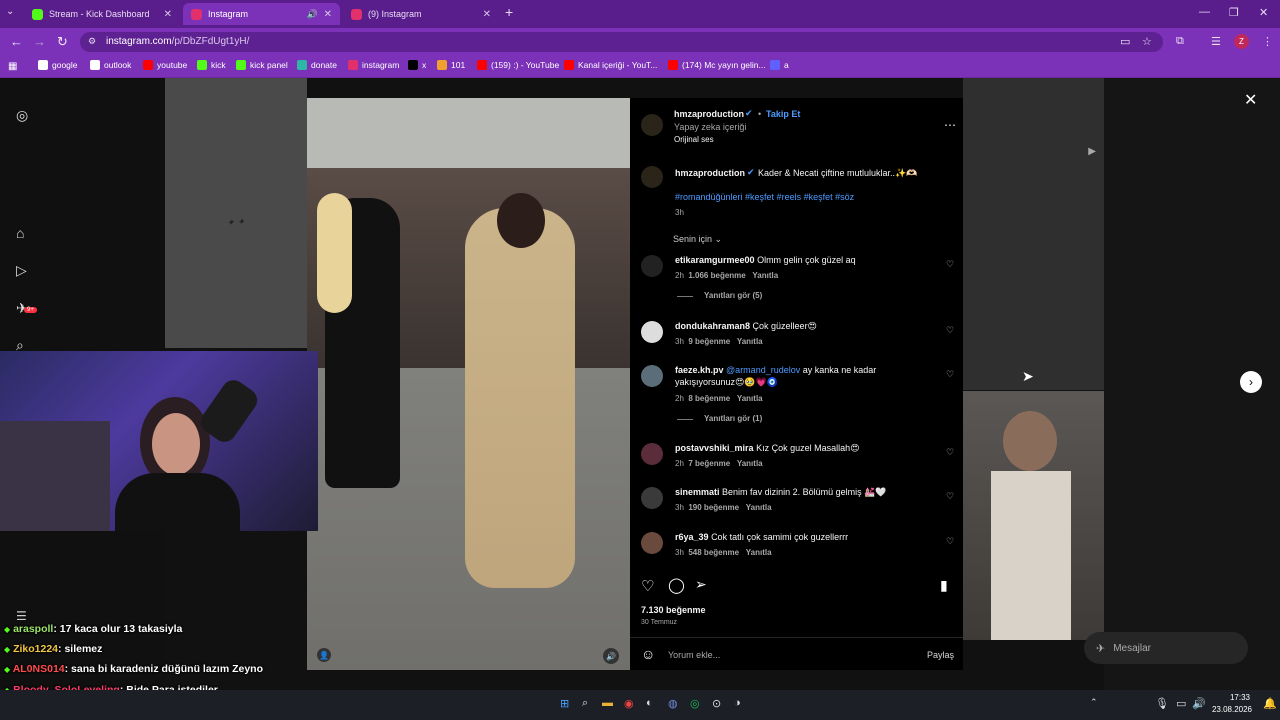  I want to click on obs-icon: ⊙, so click(716, 703).